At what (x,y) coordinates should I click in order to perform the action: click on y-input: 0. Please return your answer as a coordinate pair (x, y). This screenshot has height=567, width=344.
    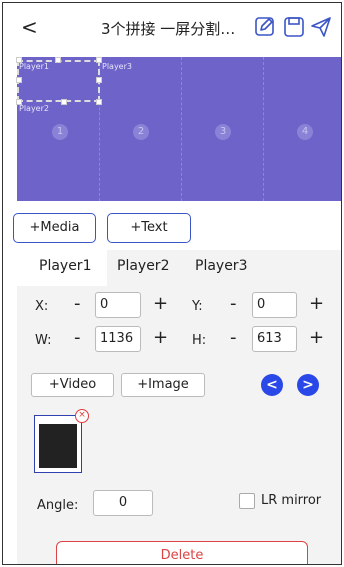
    Looking at the image, I should click on (274, 305).